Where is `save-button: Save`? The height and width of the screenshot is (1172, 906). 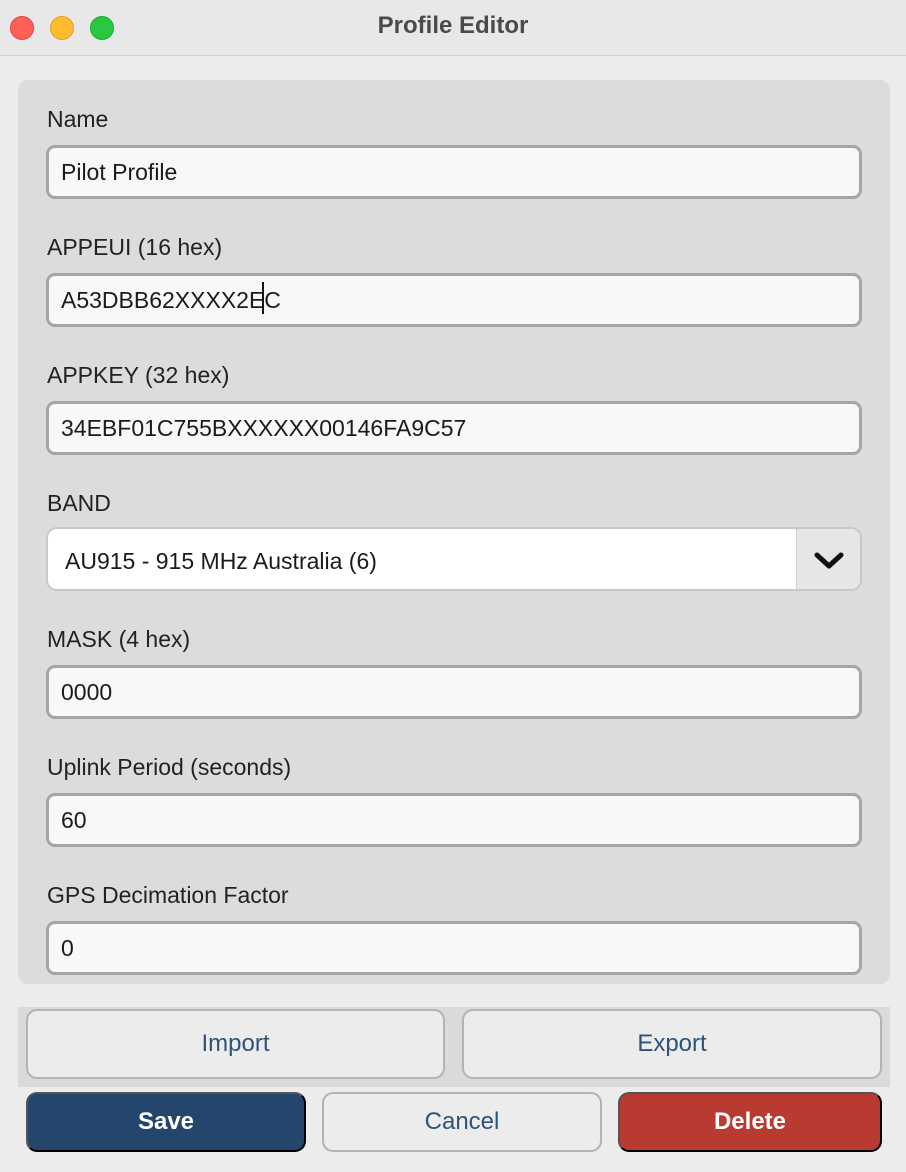 save-button: Save is located at coordinates (166, 1122).